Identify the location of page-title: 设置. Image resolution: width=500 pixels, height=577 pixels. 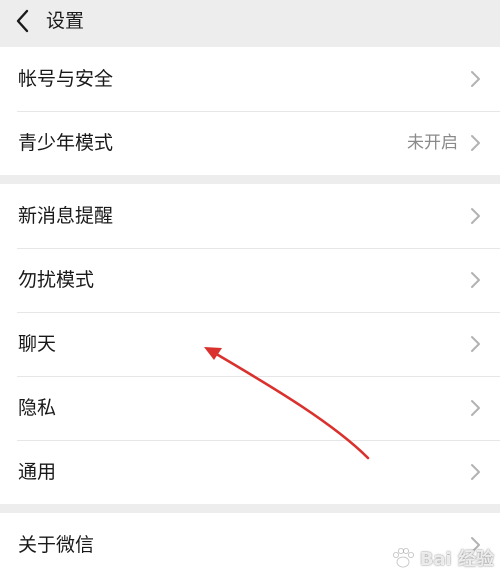
(65, 21).